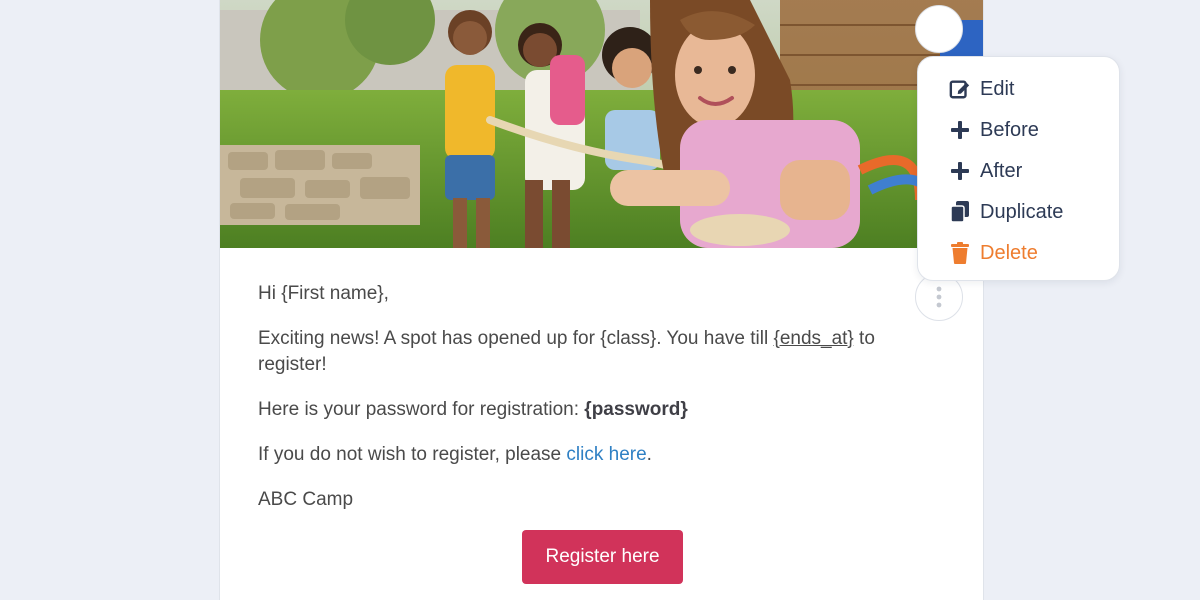 Image resolution: width=1200 pixels, height=600 pixels. I want to click on menu-item-delete: Delete, so click(993, 253).